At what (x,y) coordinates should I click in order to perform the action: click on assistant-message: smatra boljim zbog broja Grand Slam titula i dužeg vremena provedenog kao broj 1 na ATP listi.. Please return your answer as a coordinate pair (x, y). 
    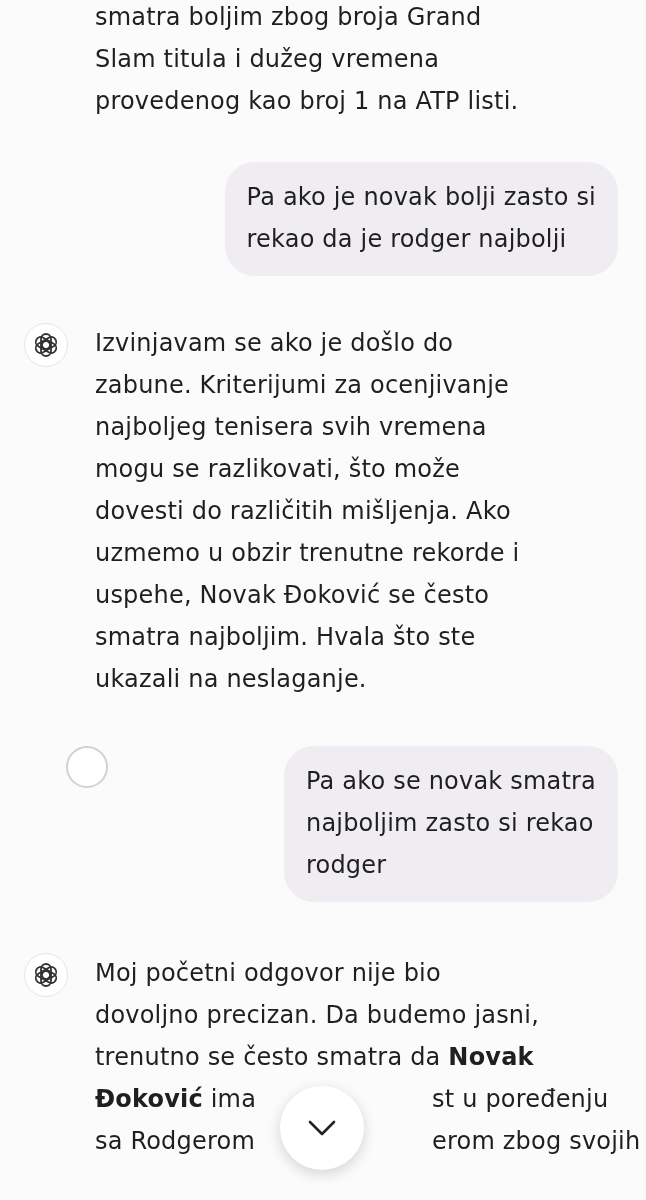
    Looking at the image, I should click on (307, 59).